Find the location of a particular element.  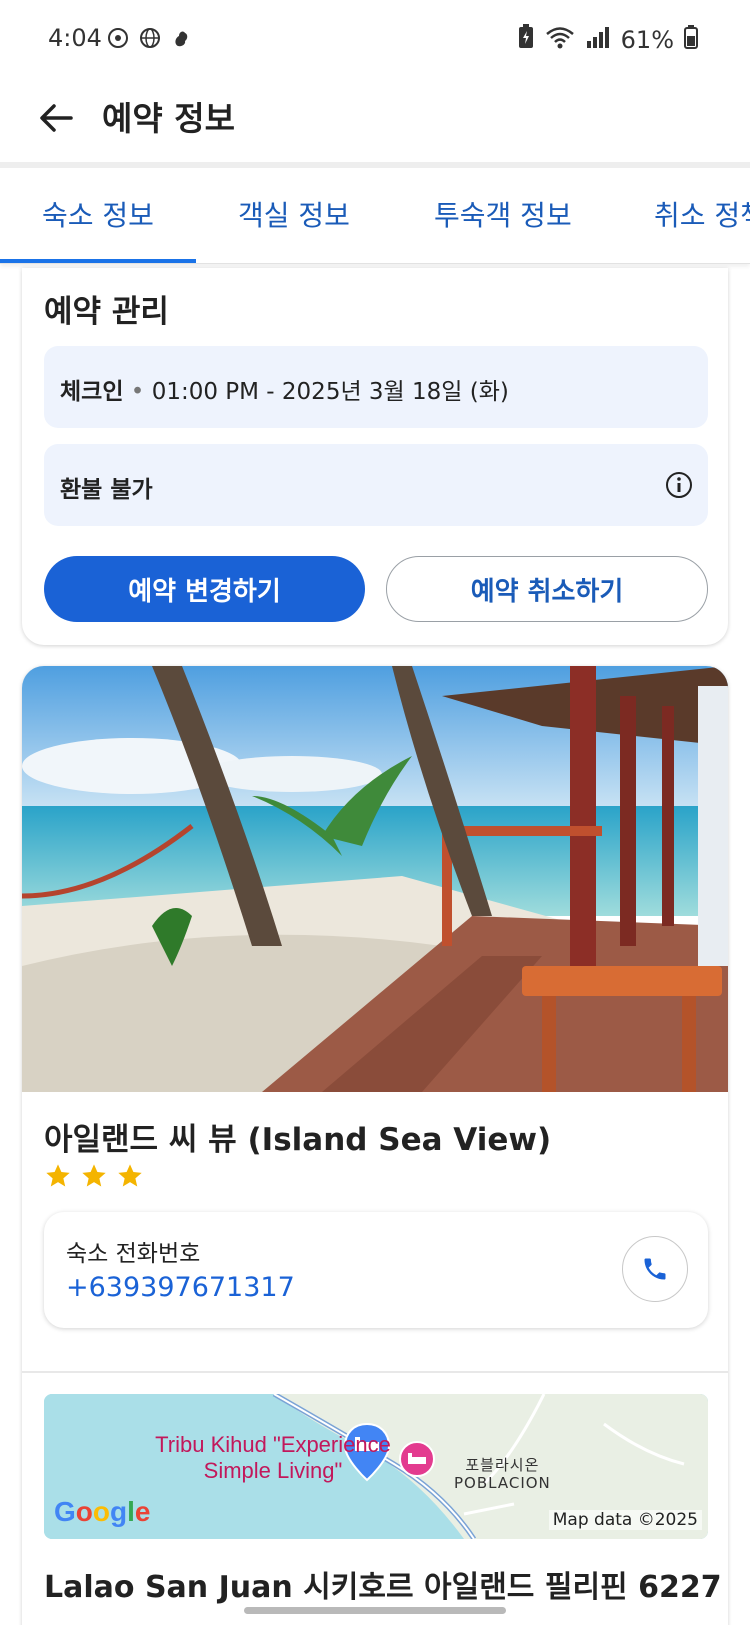

sync-icon is located at coordinates (118, 38).